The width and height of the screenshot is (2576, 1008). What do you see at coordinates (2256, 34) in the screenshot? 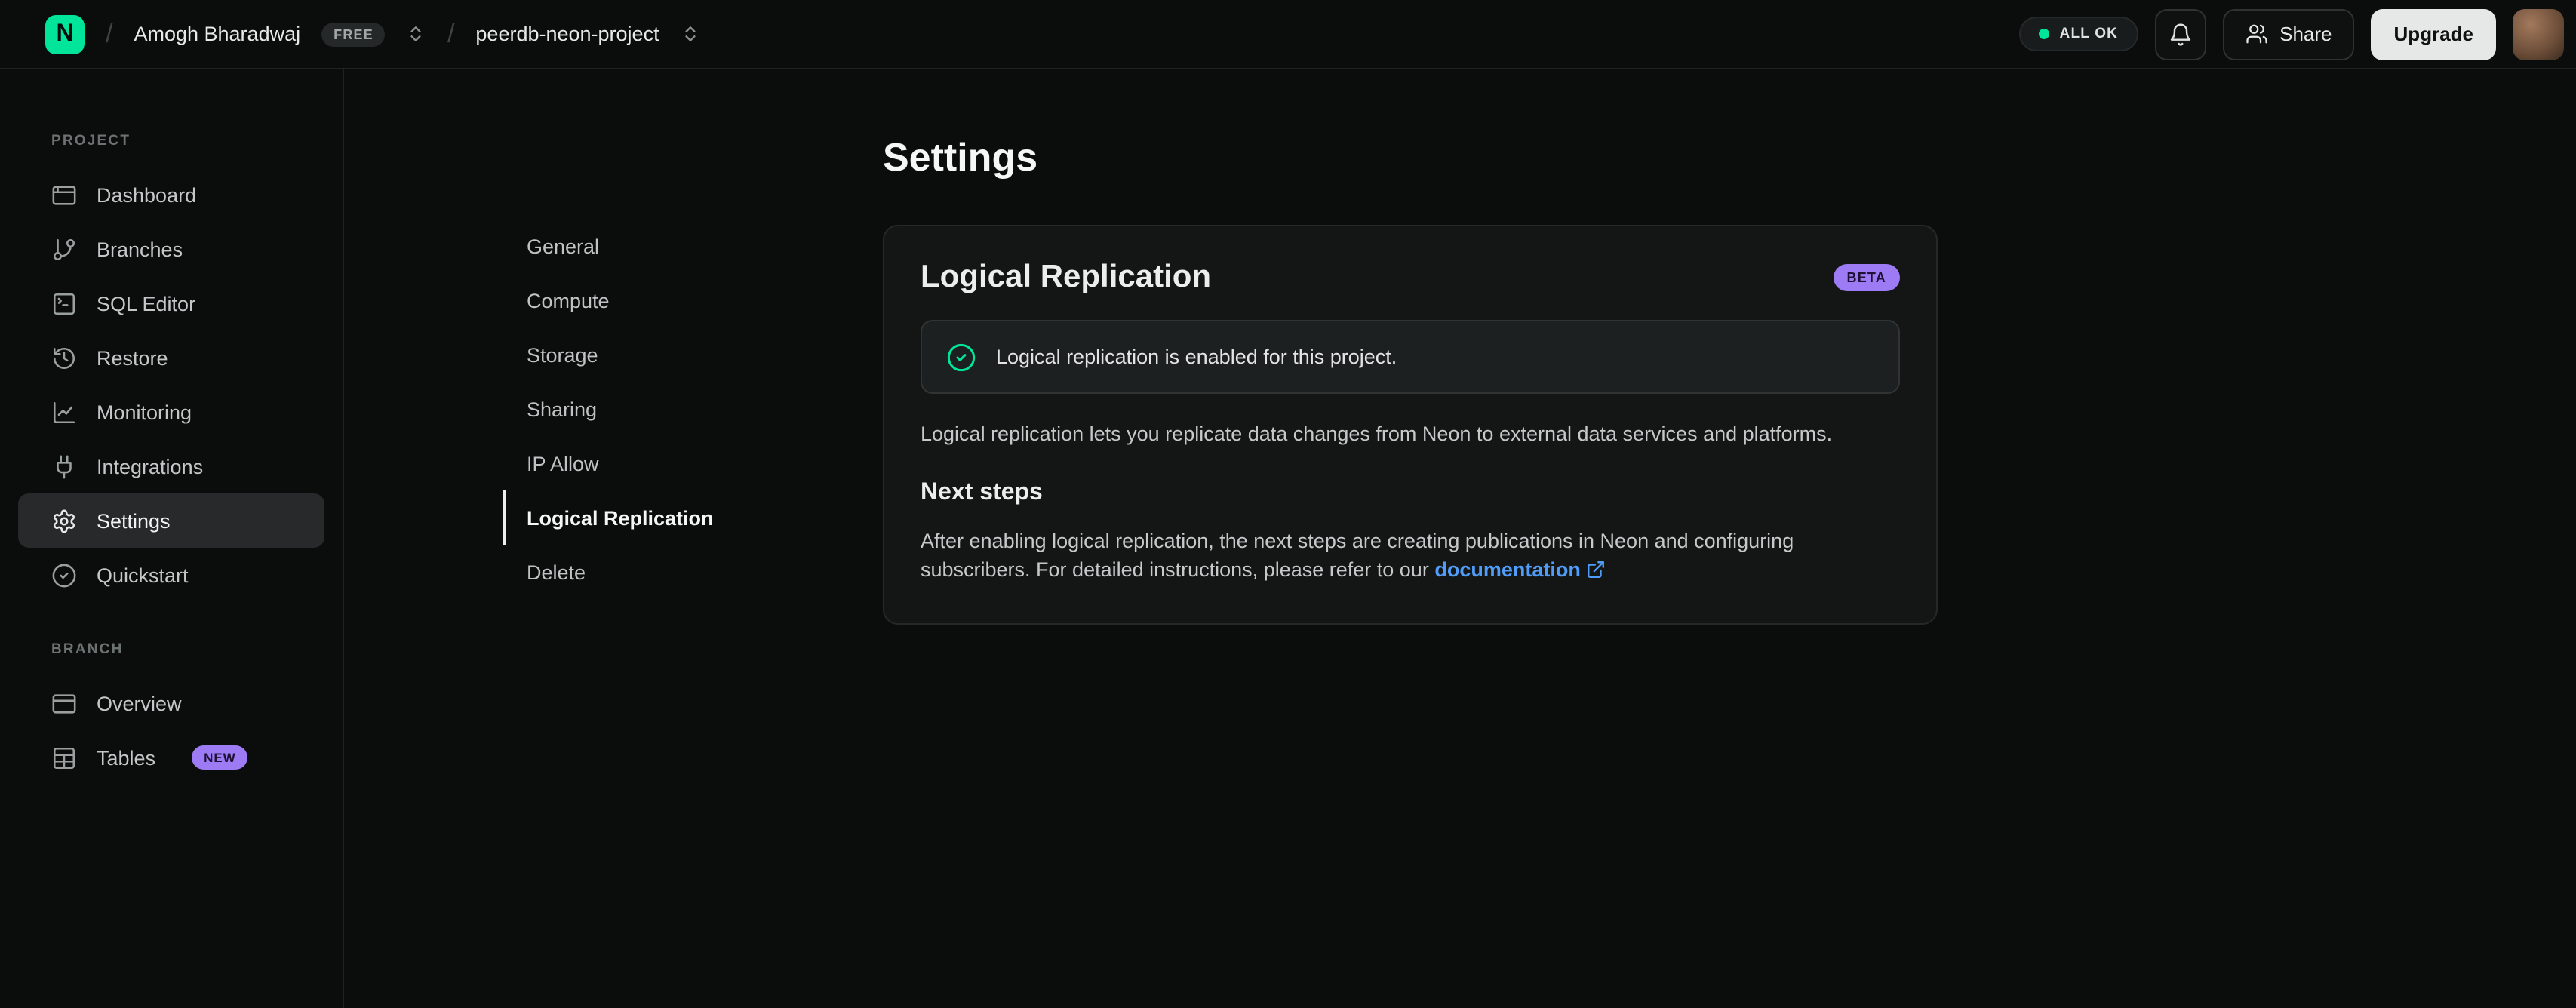
I see `users-icon` at bounding box center [2256, 34].